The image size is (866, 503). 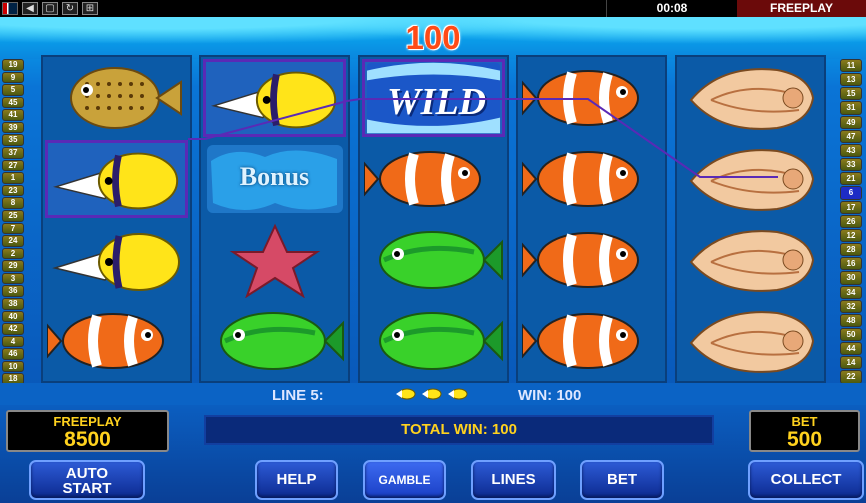 What do you see at coordinates (851, 264) in the screenshot?
I see `line-indicator: 16` at bounding box center [851, 264].